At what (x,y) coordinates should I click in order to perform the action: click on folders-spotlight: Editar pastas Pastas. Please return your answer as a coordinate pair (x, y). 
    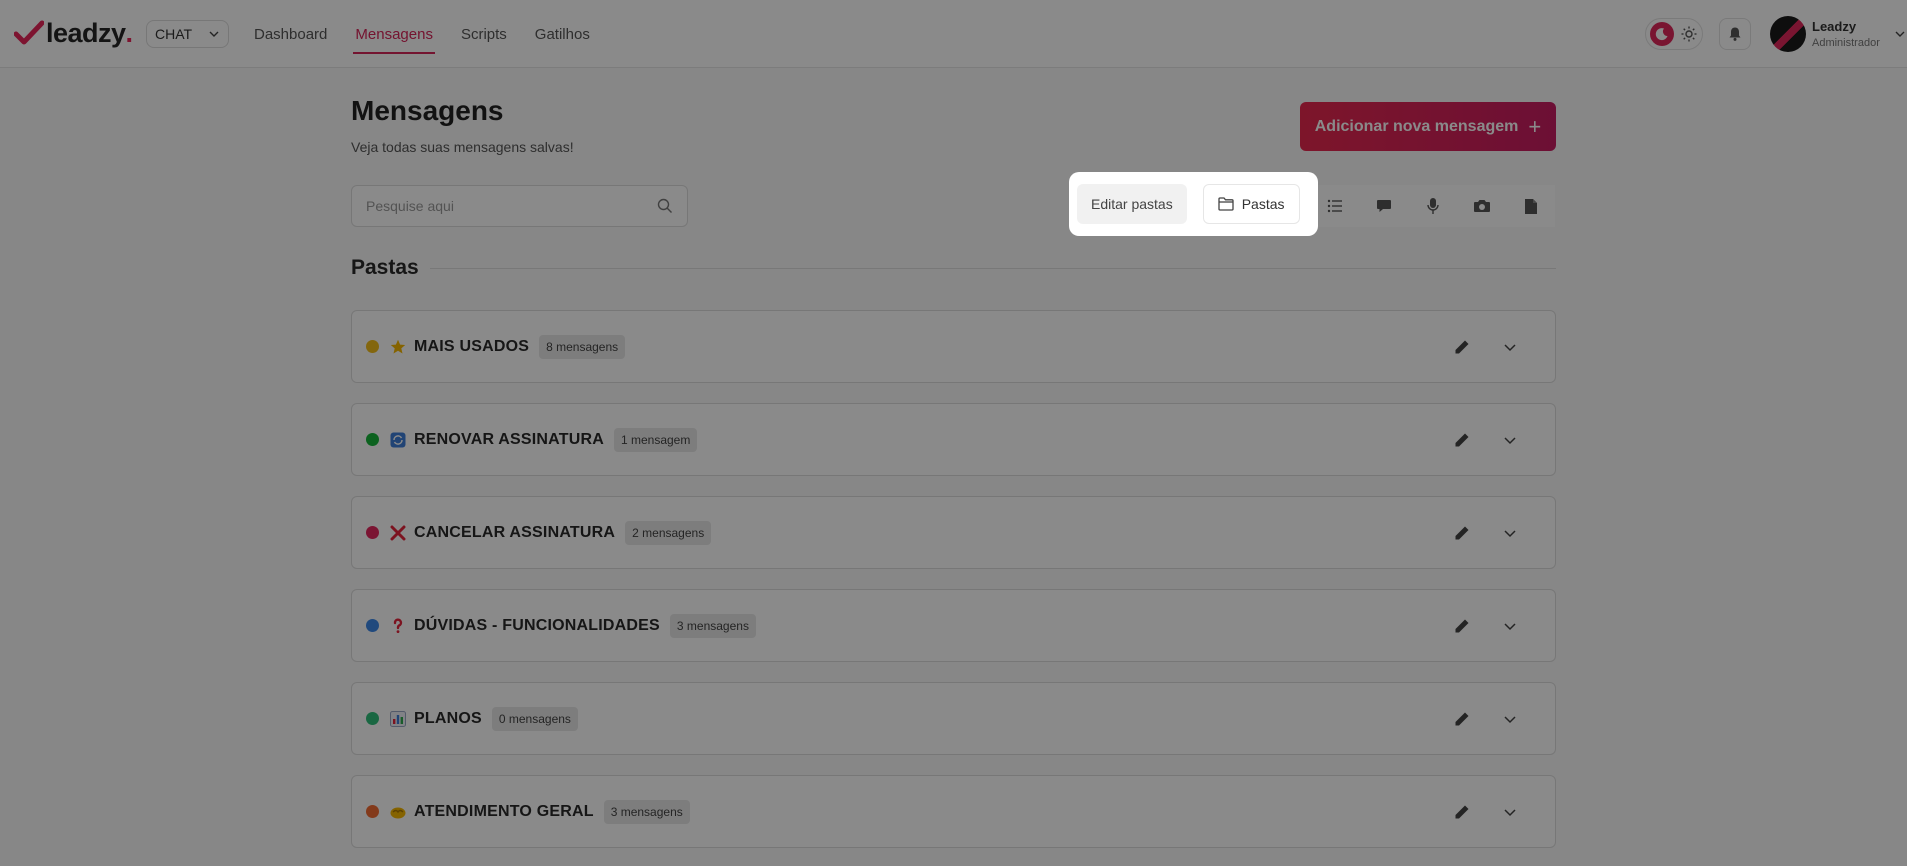
    Looking at the image, I should click on (1193, 204).